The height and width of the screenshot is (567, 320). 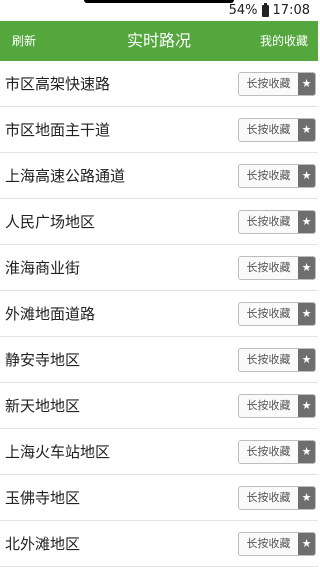 I want to click on list-item: 新天地地区 长按收藏 ★, so click(x=159, y=406).